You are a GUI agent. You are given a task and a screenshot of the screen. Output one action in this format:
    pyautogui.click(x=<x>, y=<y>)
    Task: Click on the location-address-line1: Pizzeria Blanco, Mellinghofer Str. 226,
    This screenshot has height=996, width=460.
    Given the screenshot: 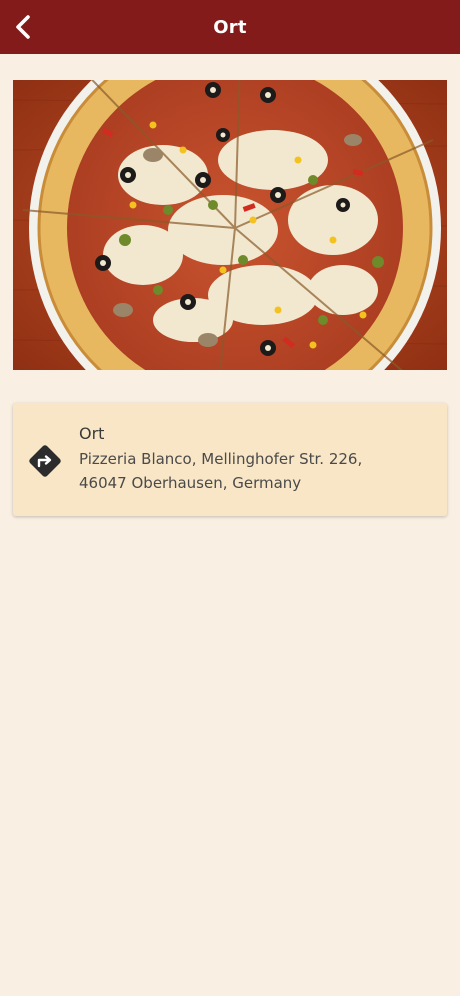 What is the action you would take?
    pyautogui.click(x=221, y=459)
    